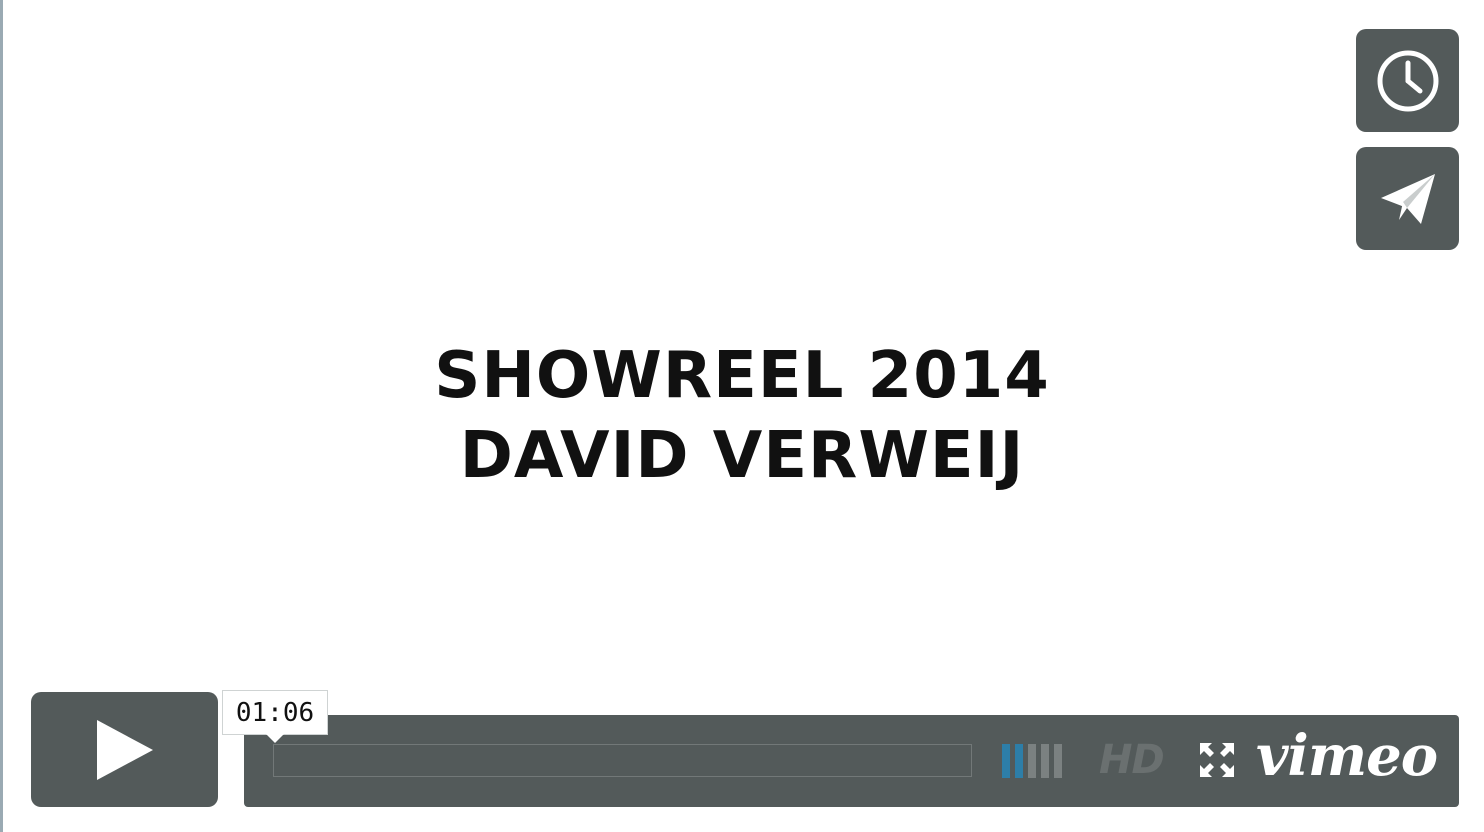  I want to click on hd-toggle: HD, so click(1132, 760).